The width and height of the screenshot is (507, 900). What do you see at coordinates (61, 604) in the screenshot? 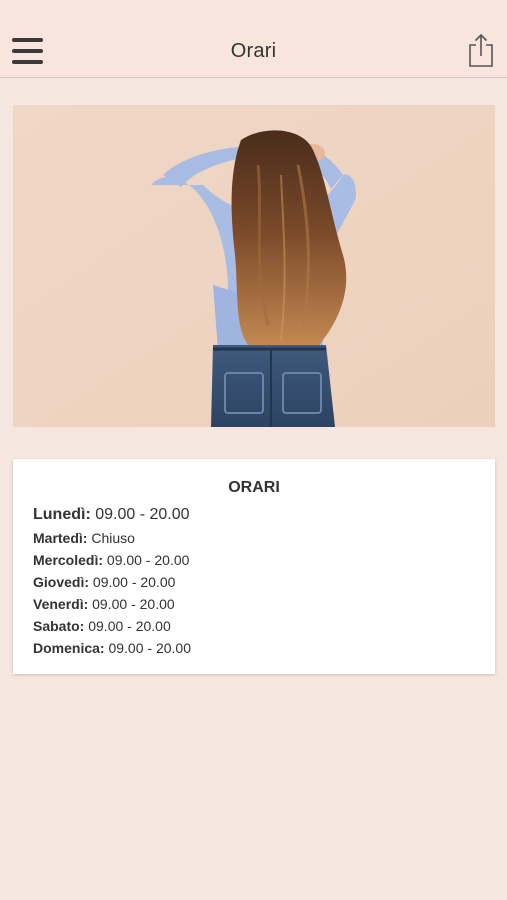
I see `day-label: Venerdì:` at bounding box center [61, 604].